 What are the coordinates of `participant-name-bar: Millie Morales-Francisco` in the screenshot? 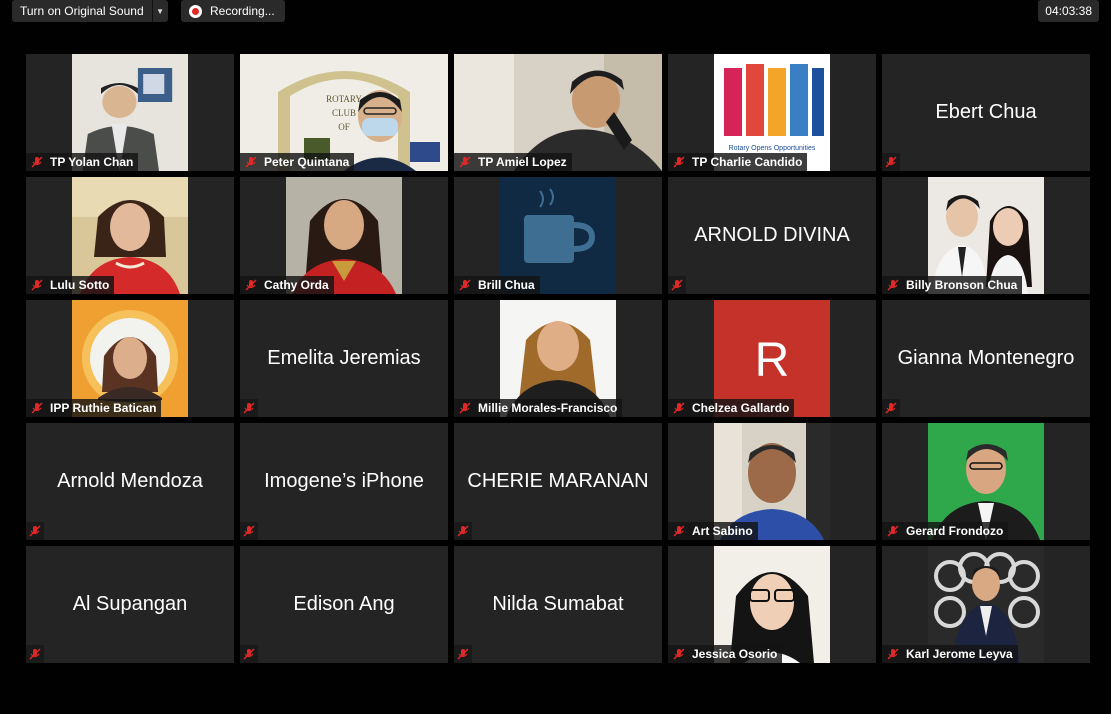 It's located at (538, 408).